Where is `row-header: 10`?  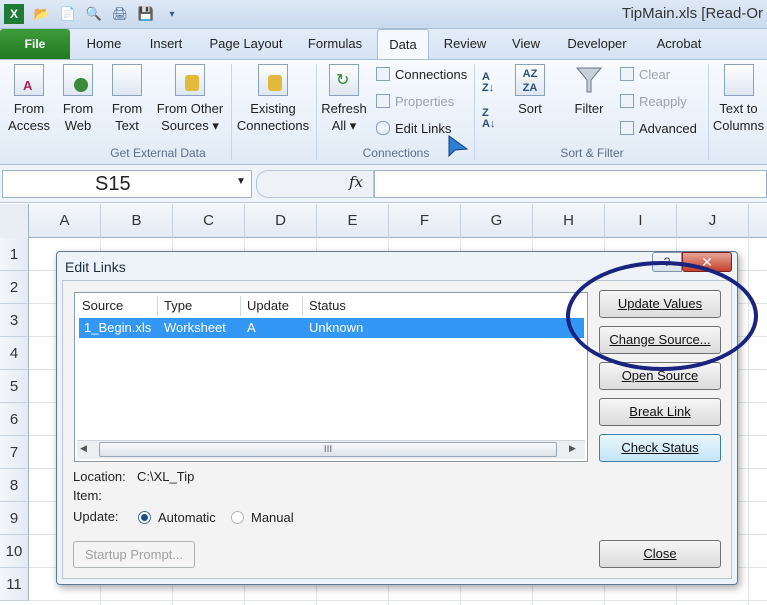 row-header: 10 is located at coordinates (14, 551).